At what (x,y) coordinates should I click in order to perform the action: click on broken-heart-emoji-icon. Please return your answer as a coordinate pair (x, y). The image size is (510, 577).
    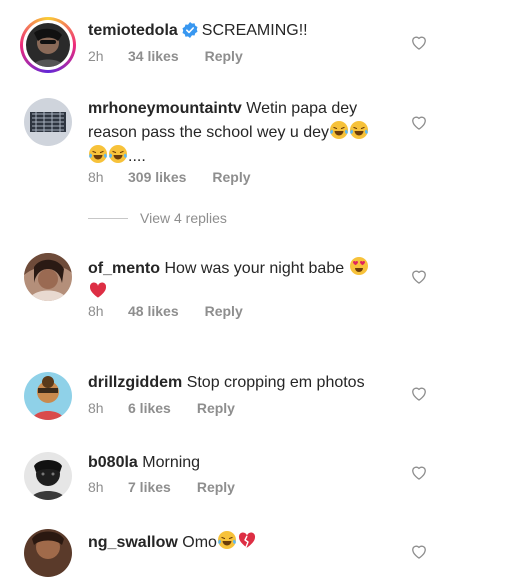
    Looking at the image, I should click on (247, 540).